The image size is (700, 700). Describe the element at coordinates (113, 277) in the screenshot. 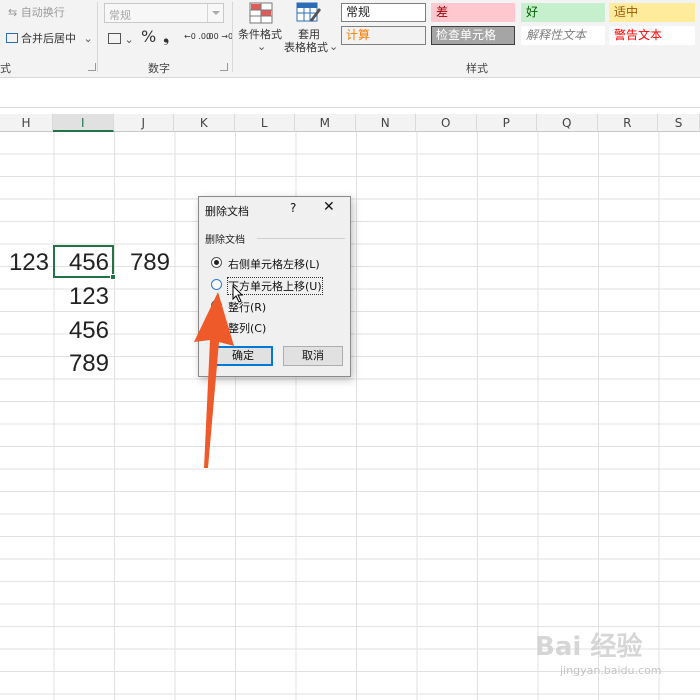

I see `fill-handle` at that location.